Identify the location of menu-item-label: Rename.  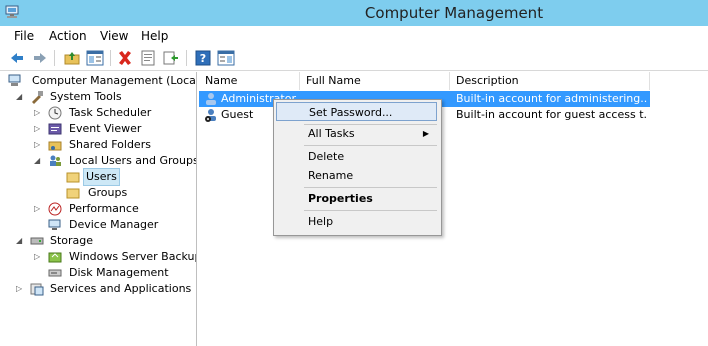
(331, 175).